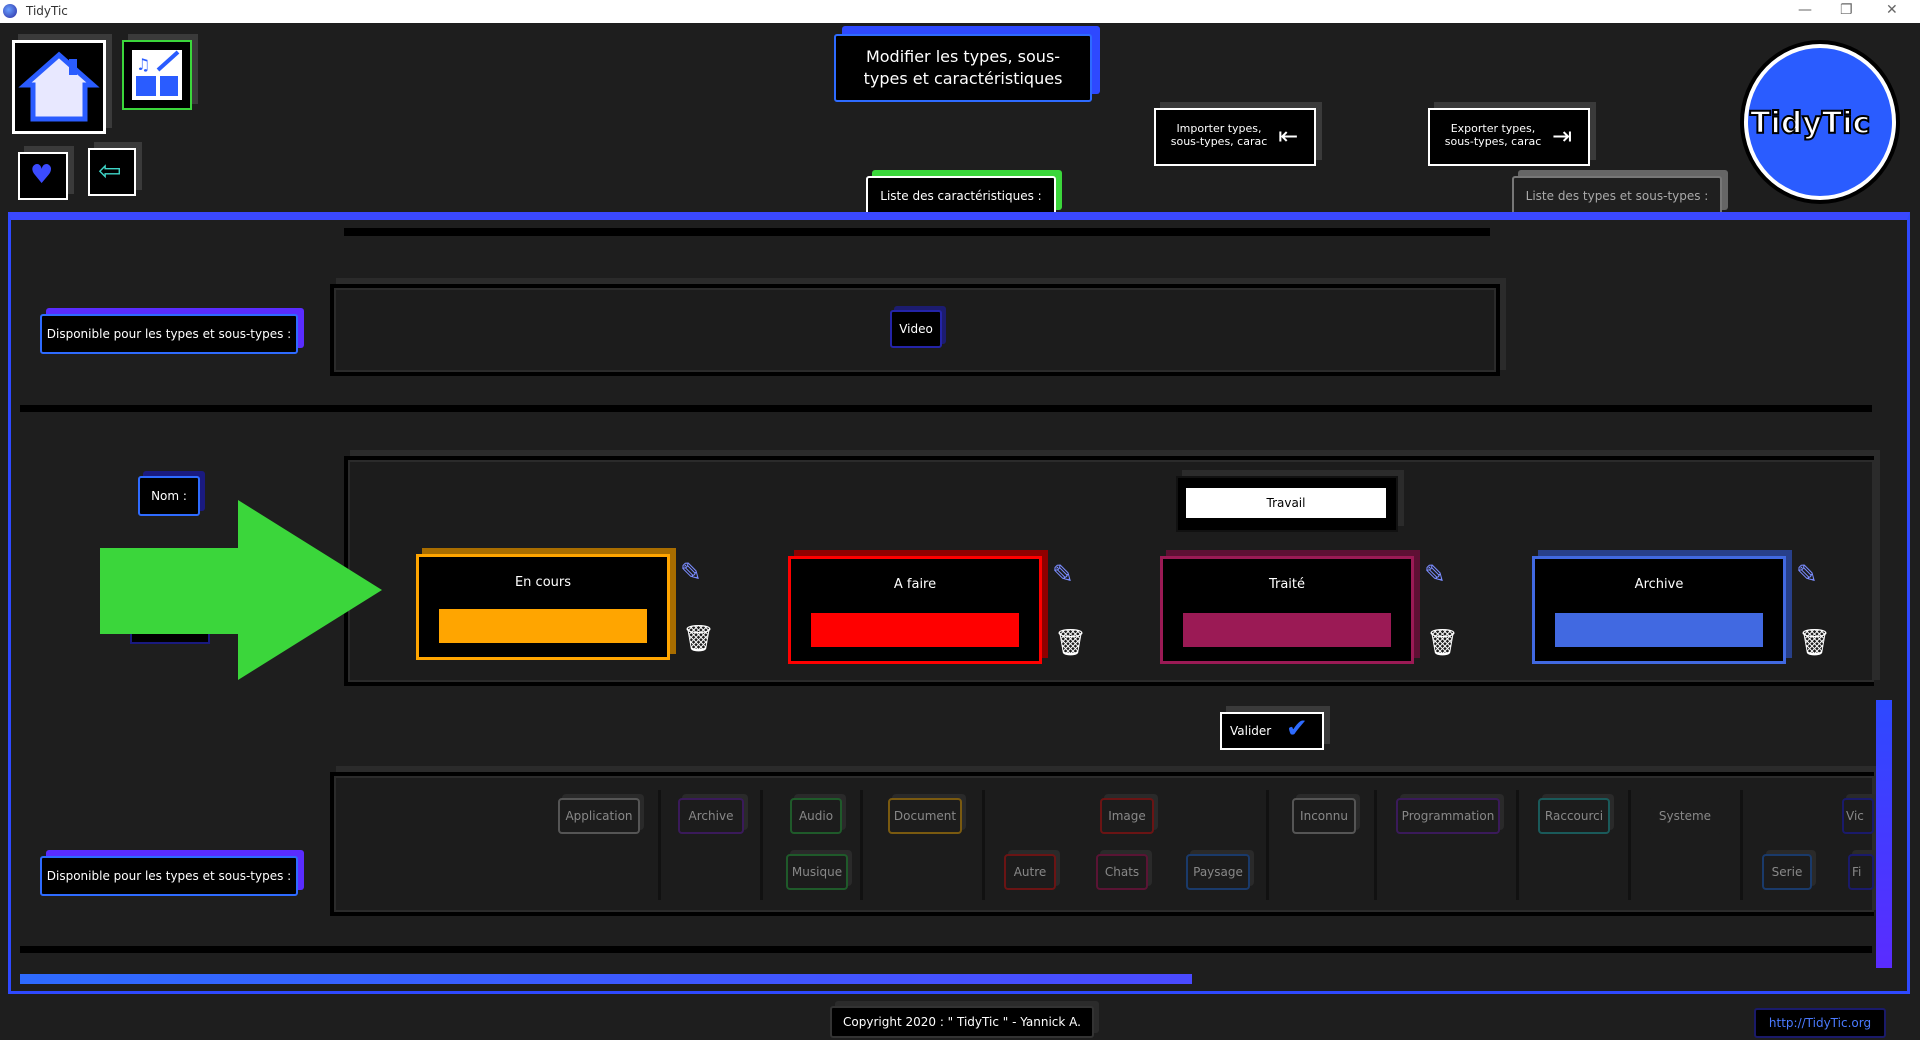 This screenshot has width=1920, height=1040. Describe the element at coordinates (1288, 136) in the screenshot. I see `import-icon: ⇤` at that location.